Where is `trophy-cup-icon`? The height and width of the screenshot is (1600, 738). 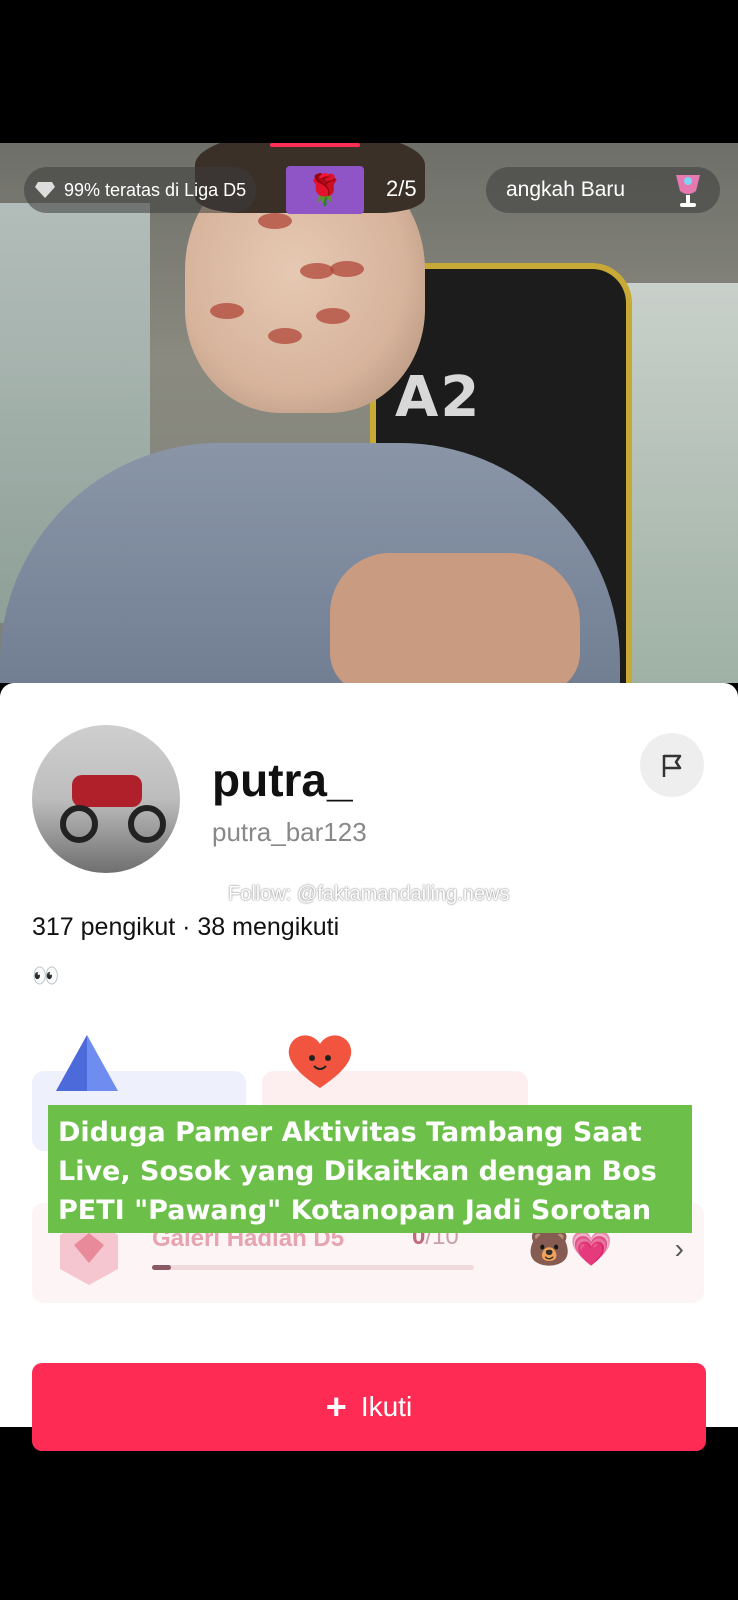
trophy-cup-icon is located at coordinates (688, 191).